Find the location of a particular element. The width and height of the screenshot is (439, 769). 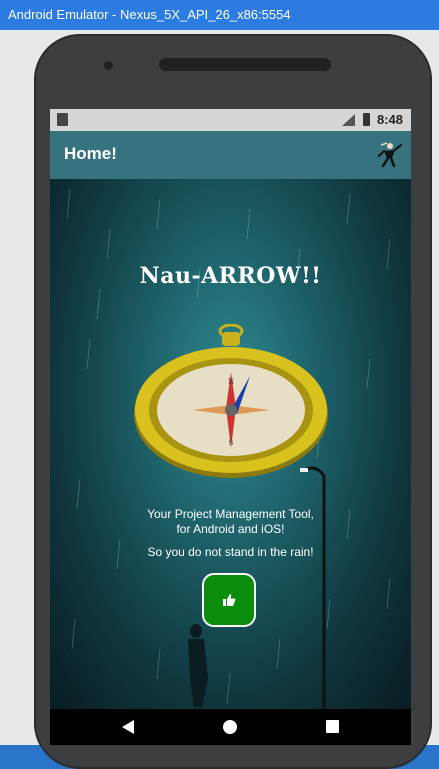

app-bar: Home! is located at coordinates (230, 155).